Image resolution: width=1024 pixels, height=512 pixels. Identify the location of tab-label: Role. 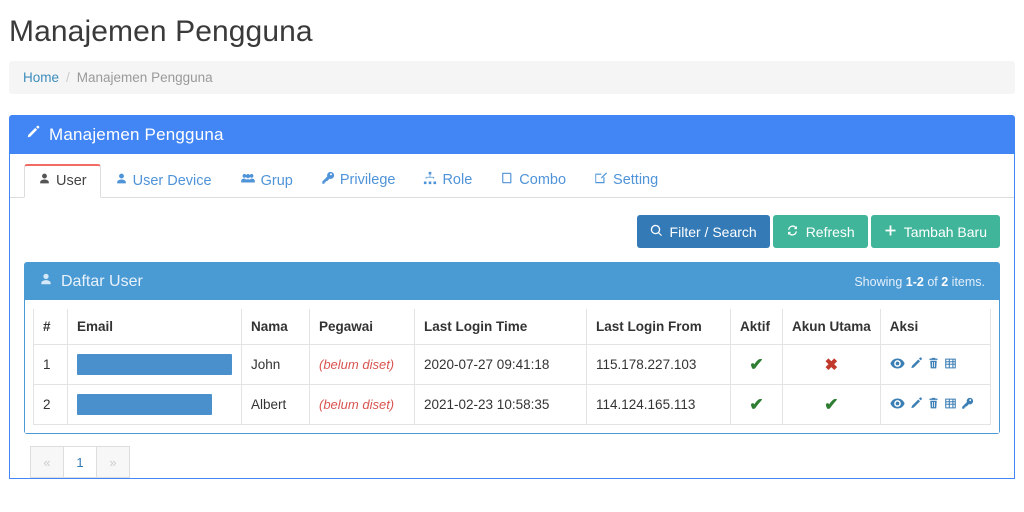
(457, 180).